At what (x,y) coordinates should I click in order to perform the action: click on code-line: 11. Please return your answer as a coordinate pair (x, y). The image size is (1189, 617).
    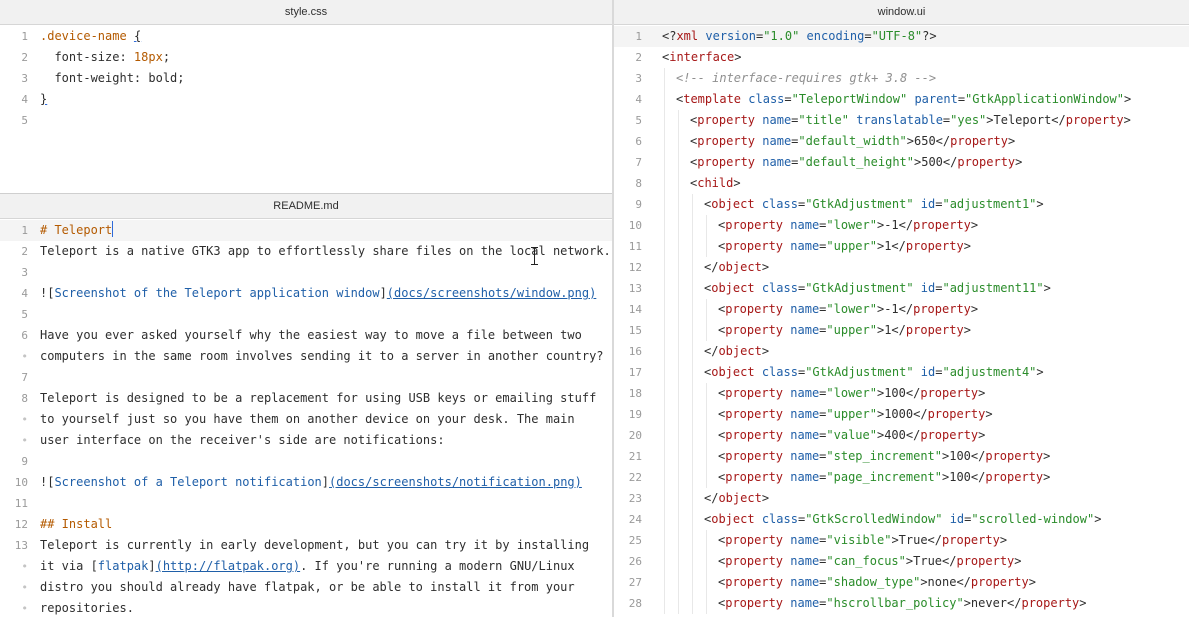
    Looking at the image, I should click on (306, 503).